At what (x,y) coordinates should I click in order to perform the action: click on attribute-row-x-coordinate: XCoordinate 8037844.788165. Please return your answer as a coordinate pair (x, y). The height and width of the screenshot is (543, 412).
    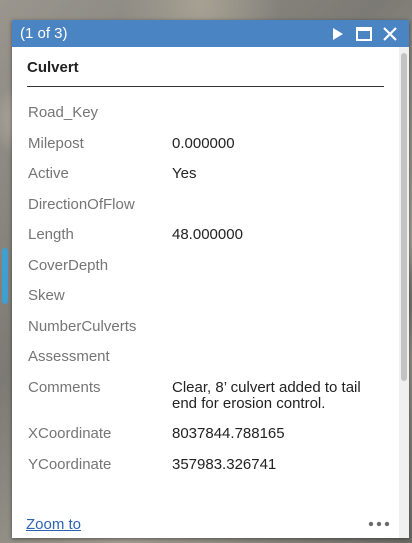
    Looking at the image, I should click on (208, 434).